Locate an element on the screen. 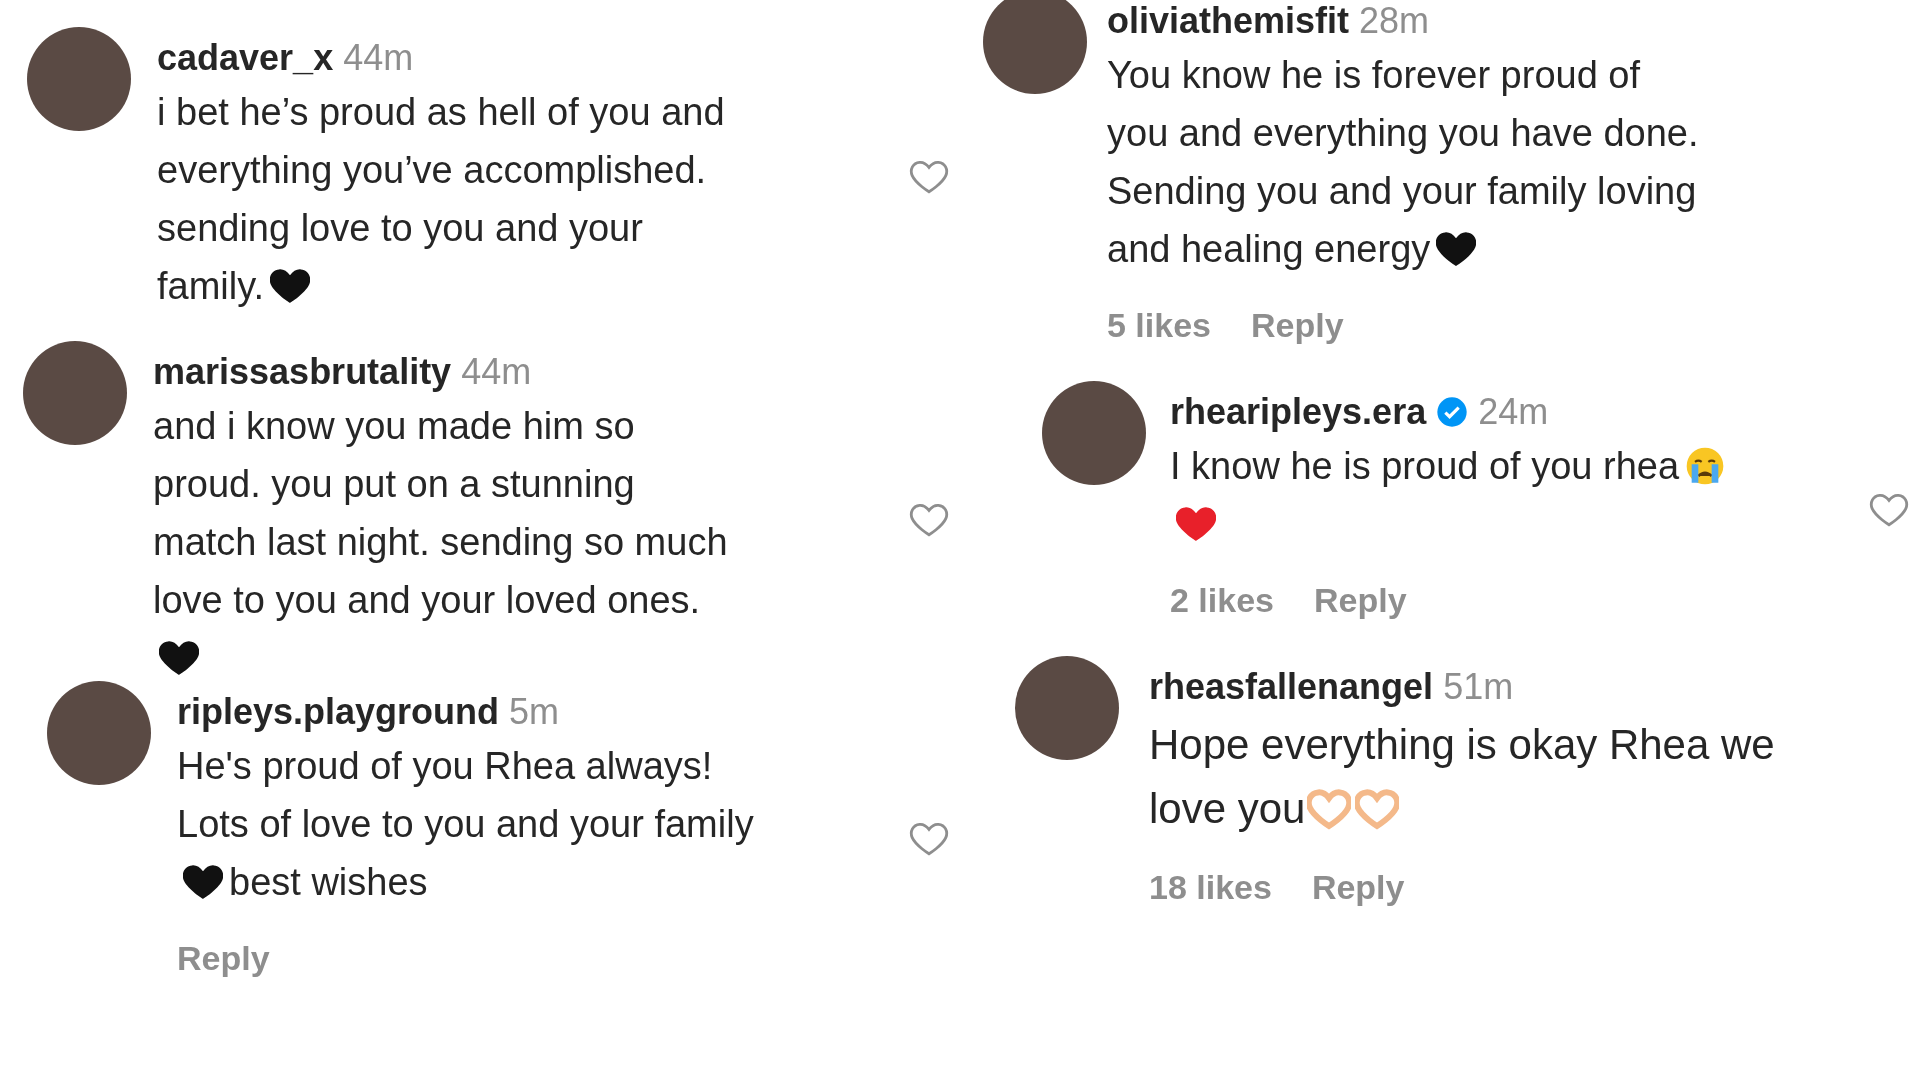  crying-face-icon is located at coordinates (1705, 466).